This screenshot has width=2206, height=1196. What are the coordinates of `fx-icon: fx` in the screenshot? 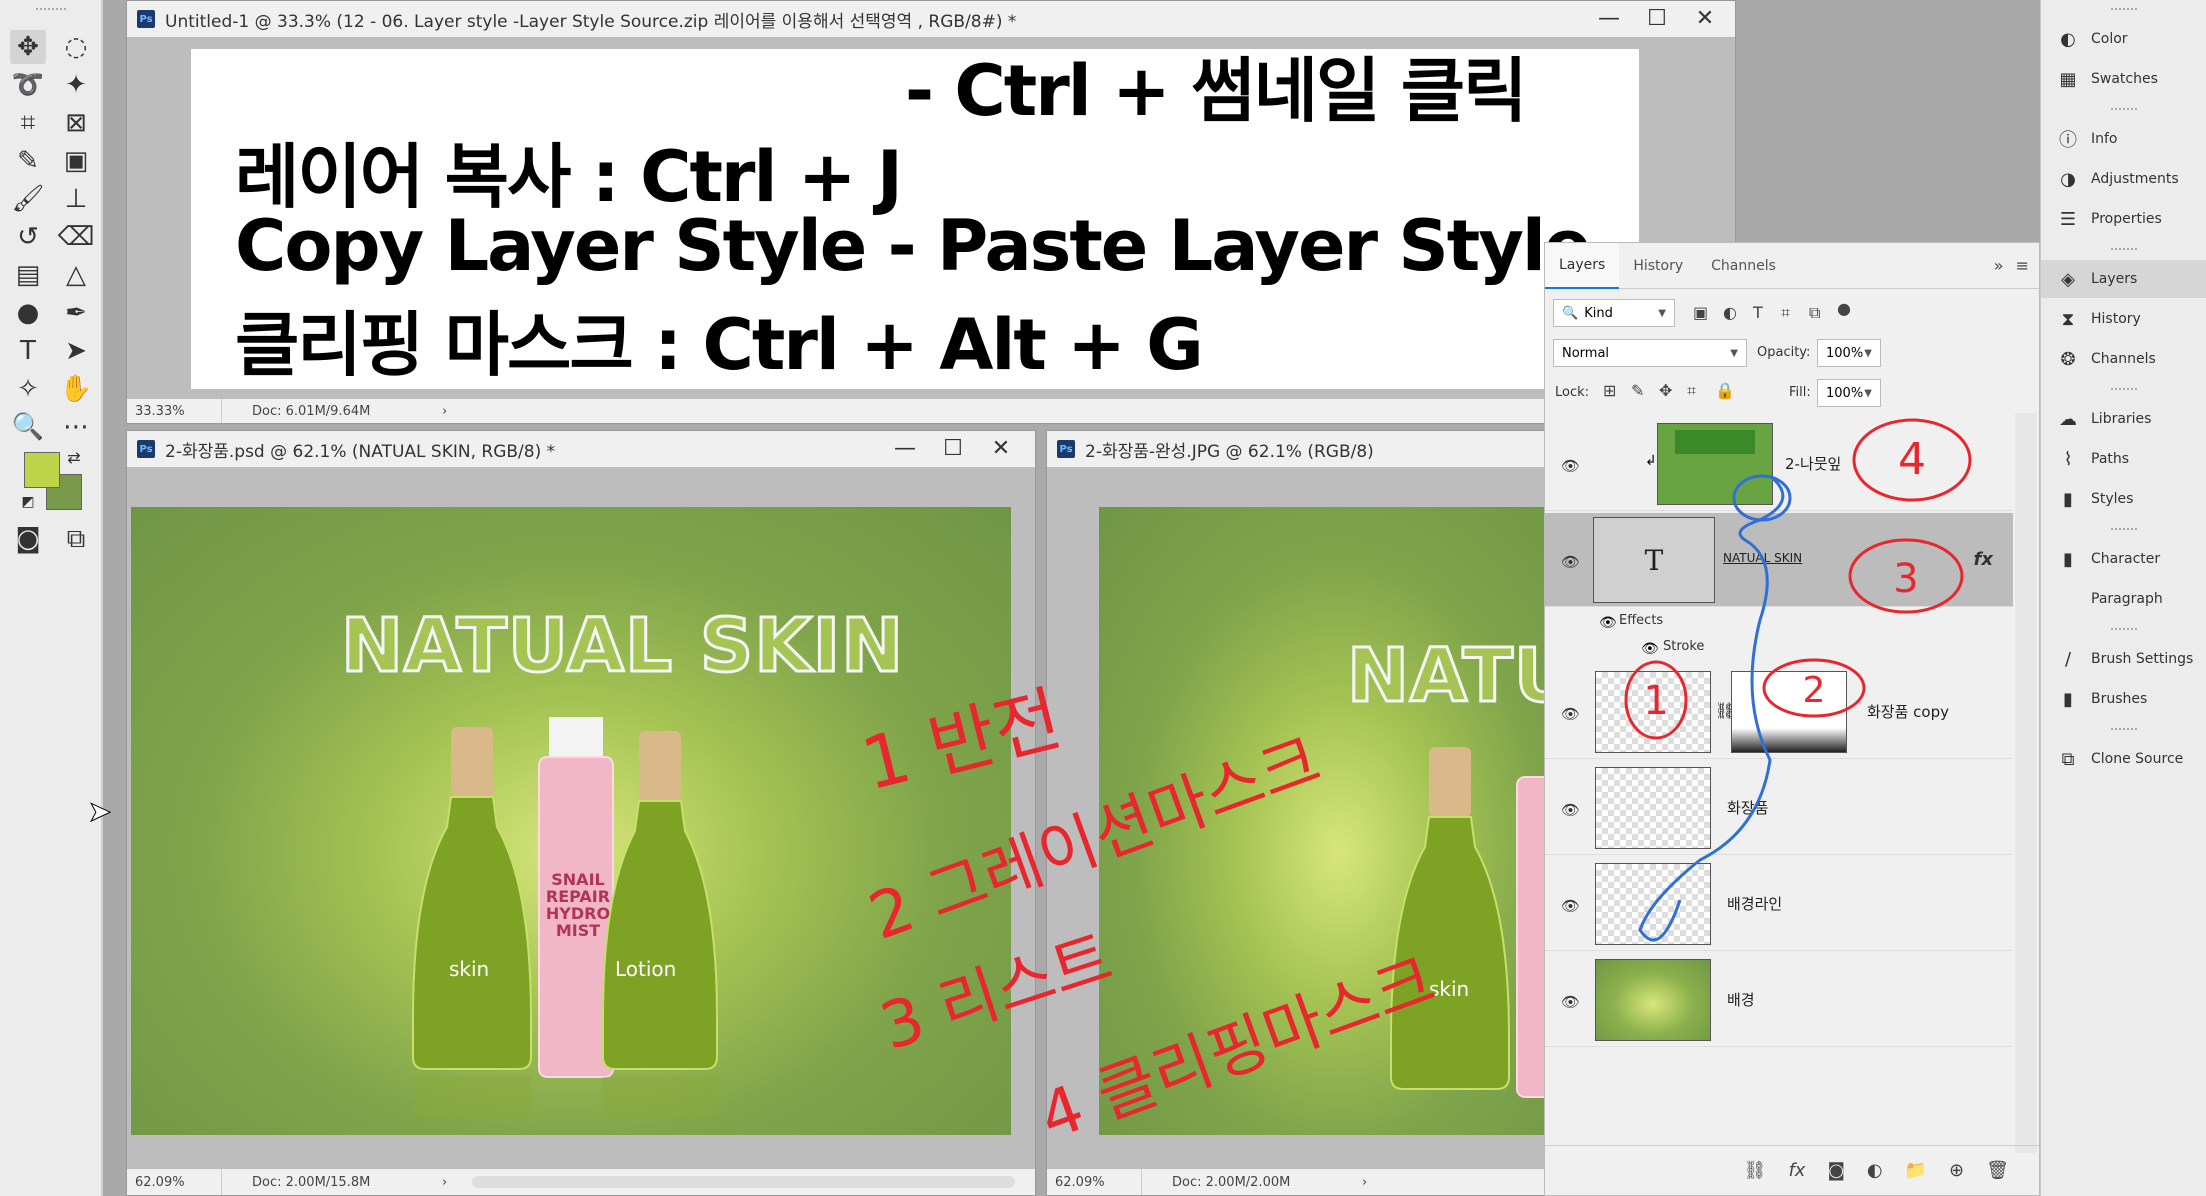 It's located at (1983, 559).